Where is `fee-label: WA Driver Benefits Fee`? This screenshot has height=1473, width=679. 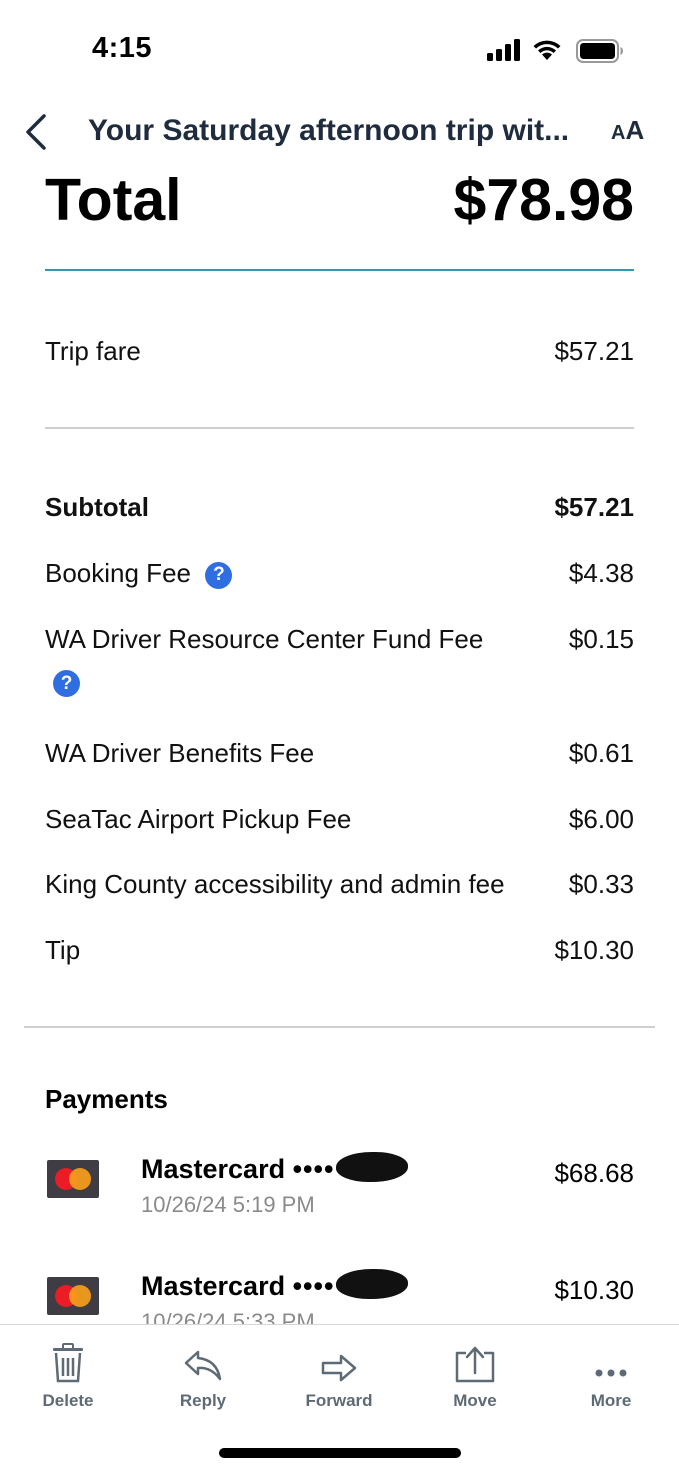 fee-label: WA Driver Benefits Fee is located at coordinates (180, 753).